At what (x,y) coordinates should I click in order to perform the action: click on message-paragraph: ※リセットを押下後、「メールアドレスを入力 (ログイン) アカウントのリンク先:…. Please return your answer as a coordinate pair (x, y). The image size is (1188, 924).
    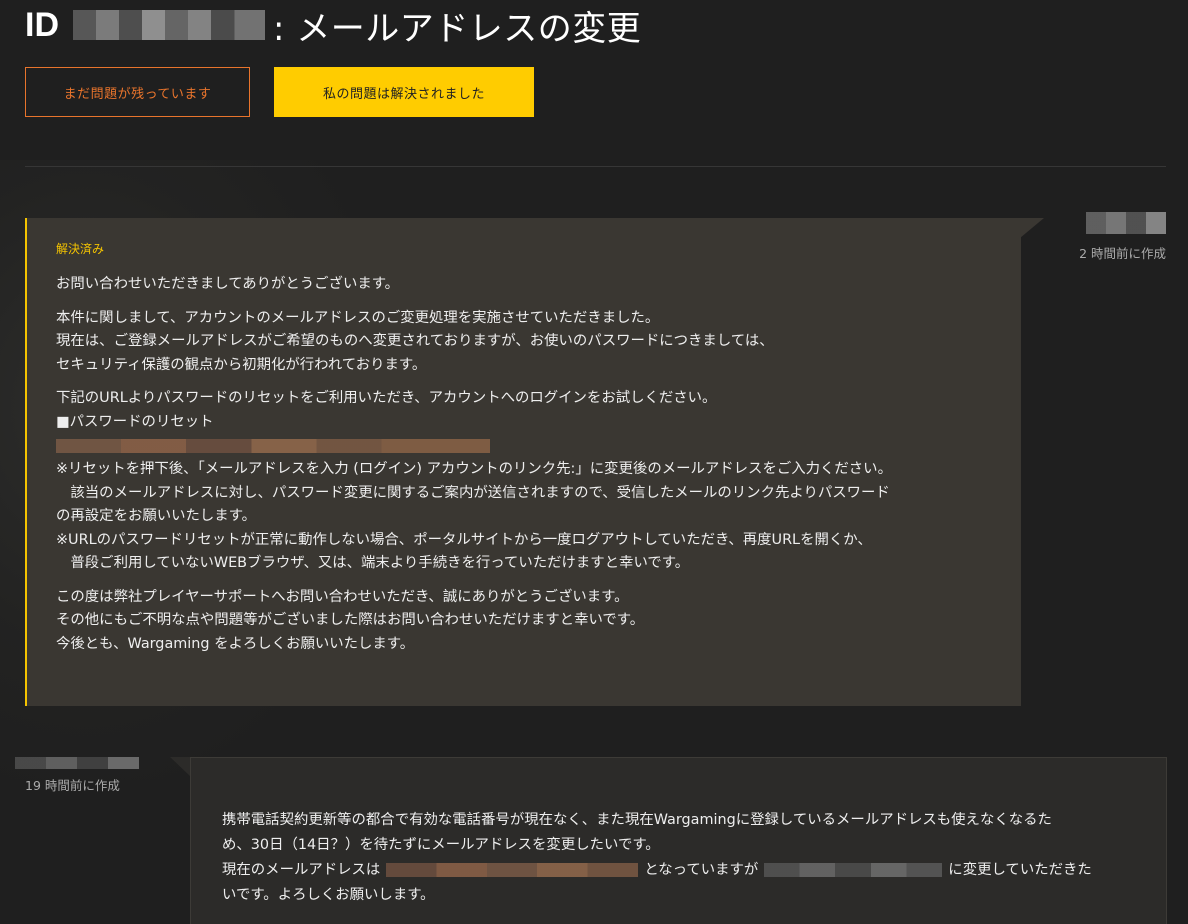
    Looking at the image, I should click on (526, 517).